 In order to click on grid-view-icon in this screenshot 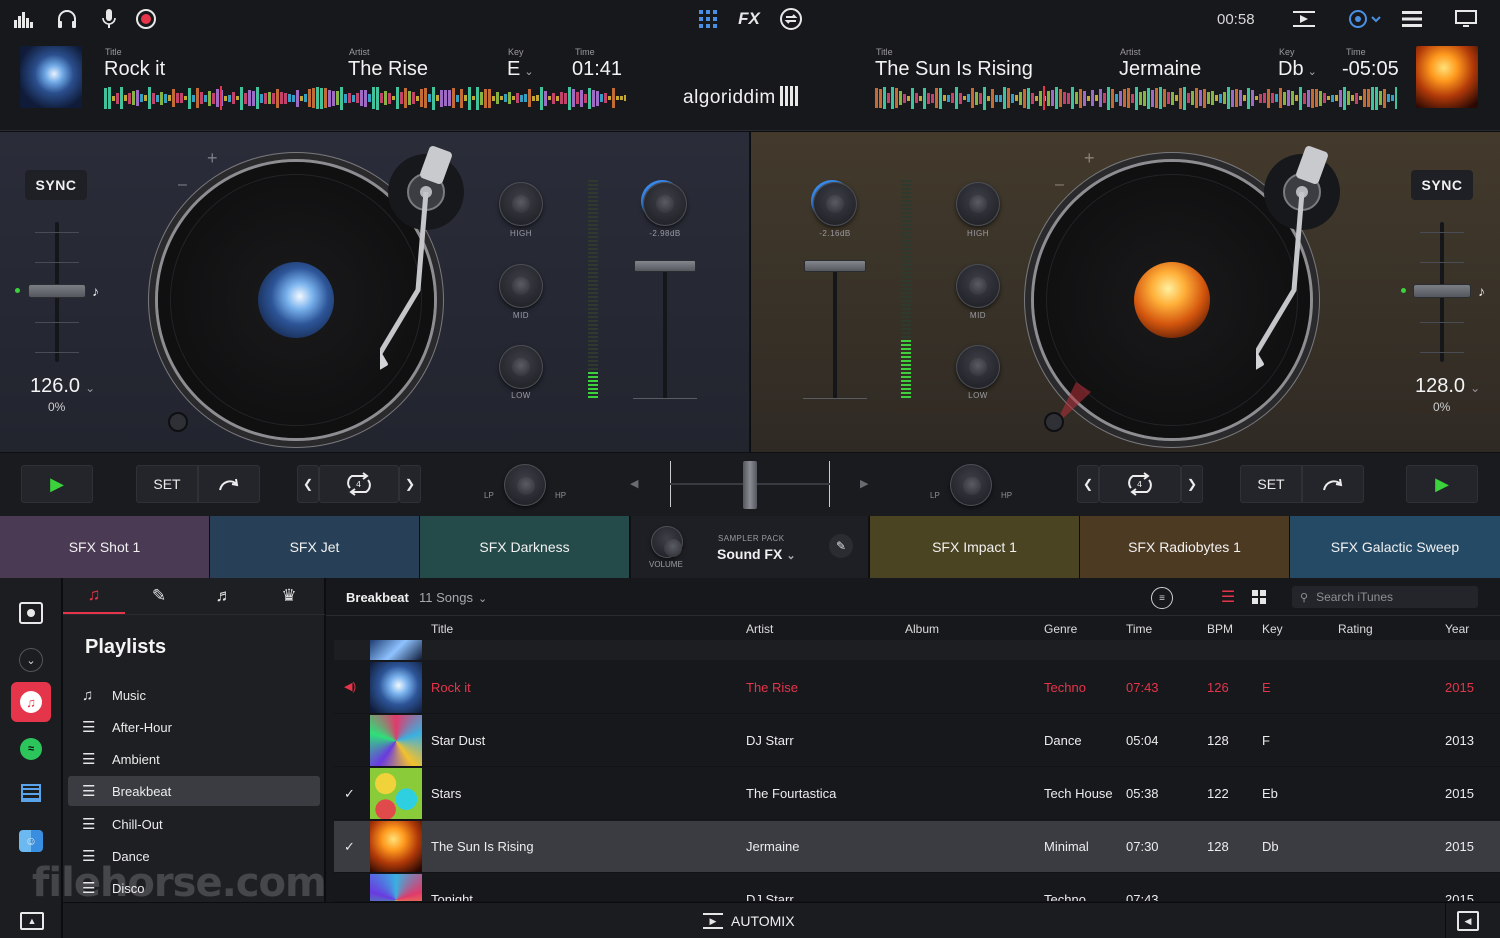, I will do `click(1259, 597)`.